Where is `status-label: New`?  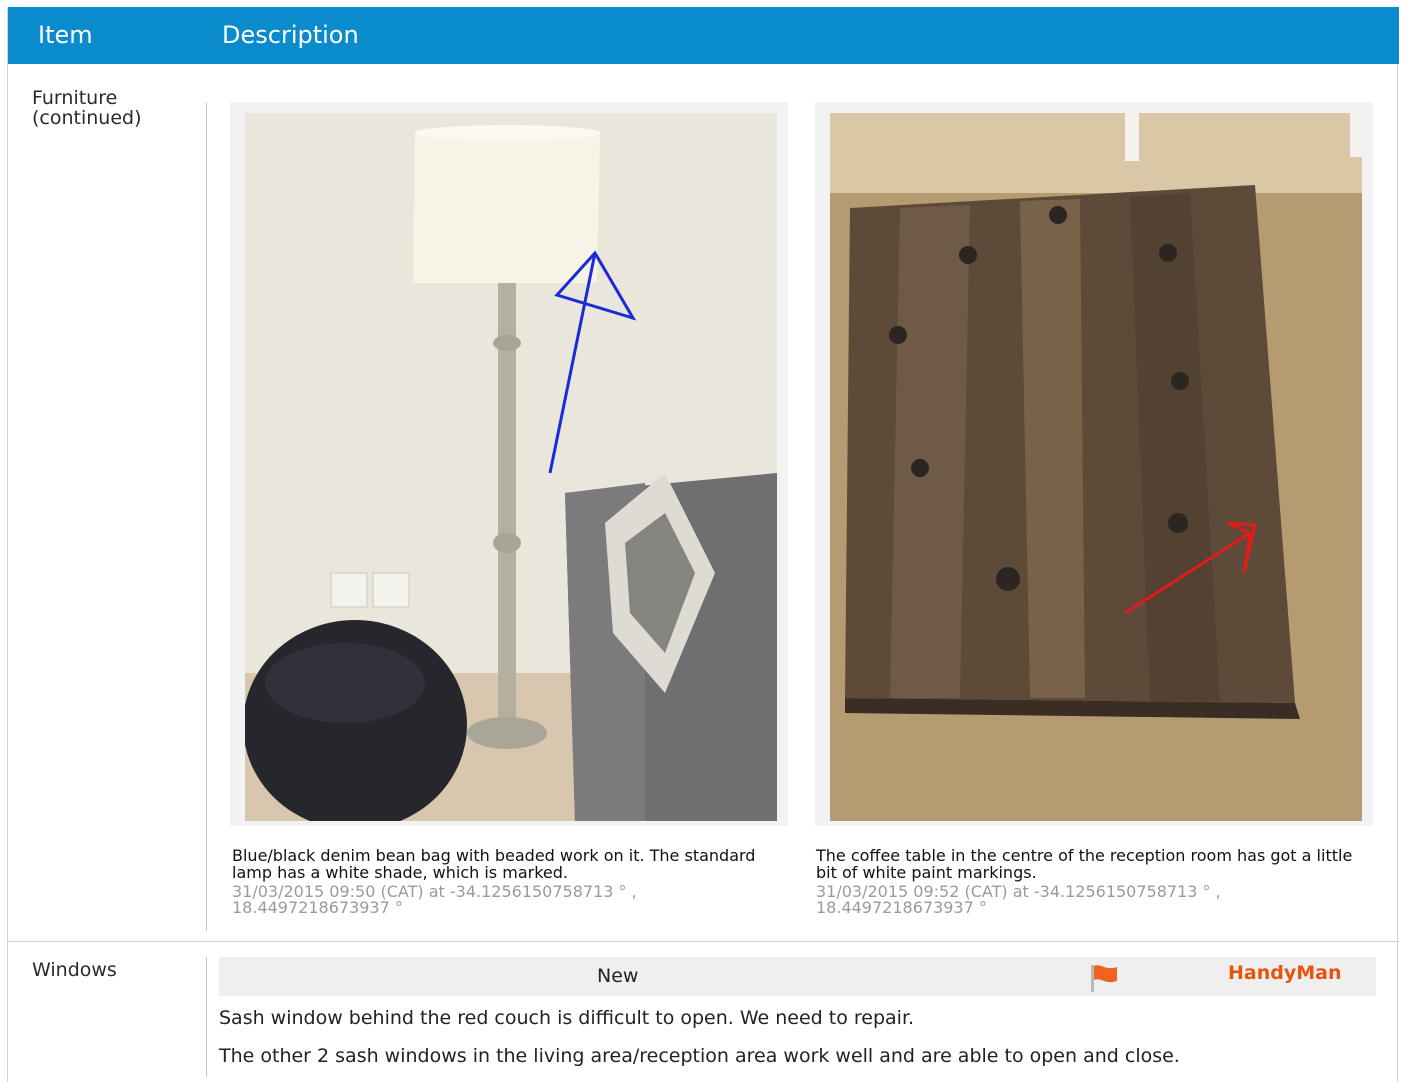
status-label: New is located at coordinates (618, 976).